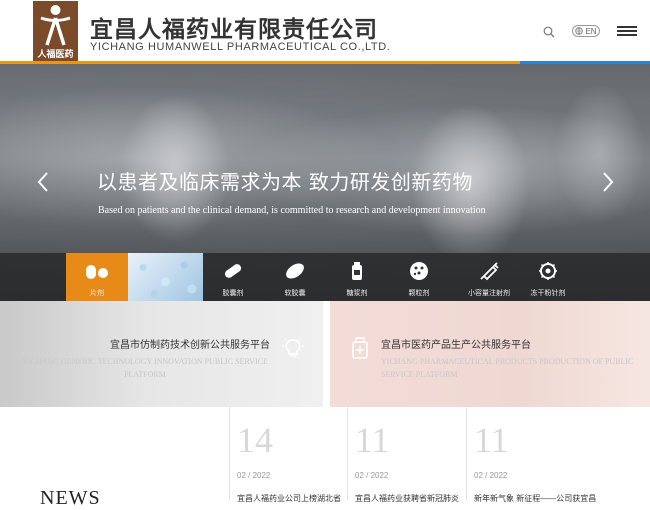 This screenshot has height=510, width=650. I want to click on lightbulb-icon, so click(293, 347).